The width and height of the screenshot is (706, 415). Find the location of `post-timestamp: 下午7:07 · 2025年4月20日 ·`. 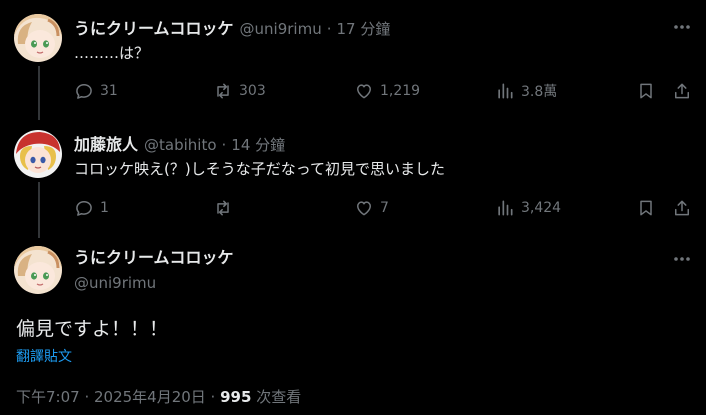

post-timestamp: 下午7:07 · 2025年4月20日 · is located at coordinates (118, 397).